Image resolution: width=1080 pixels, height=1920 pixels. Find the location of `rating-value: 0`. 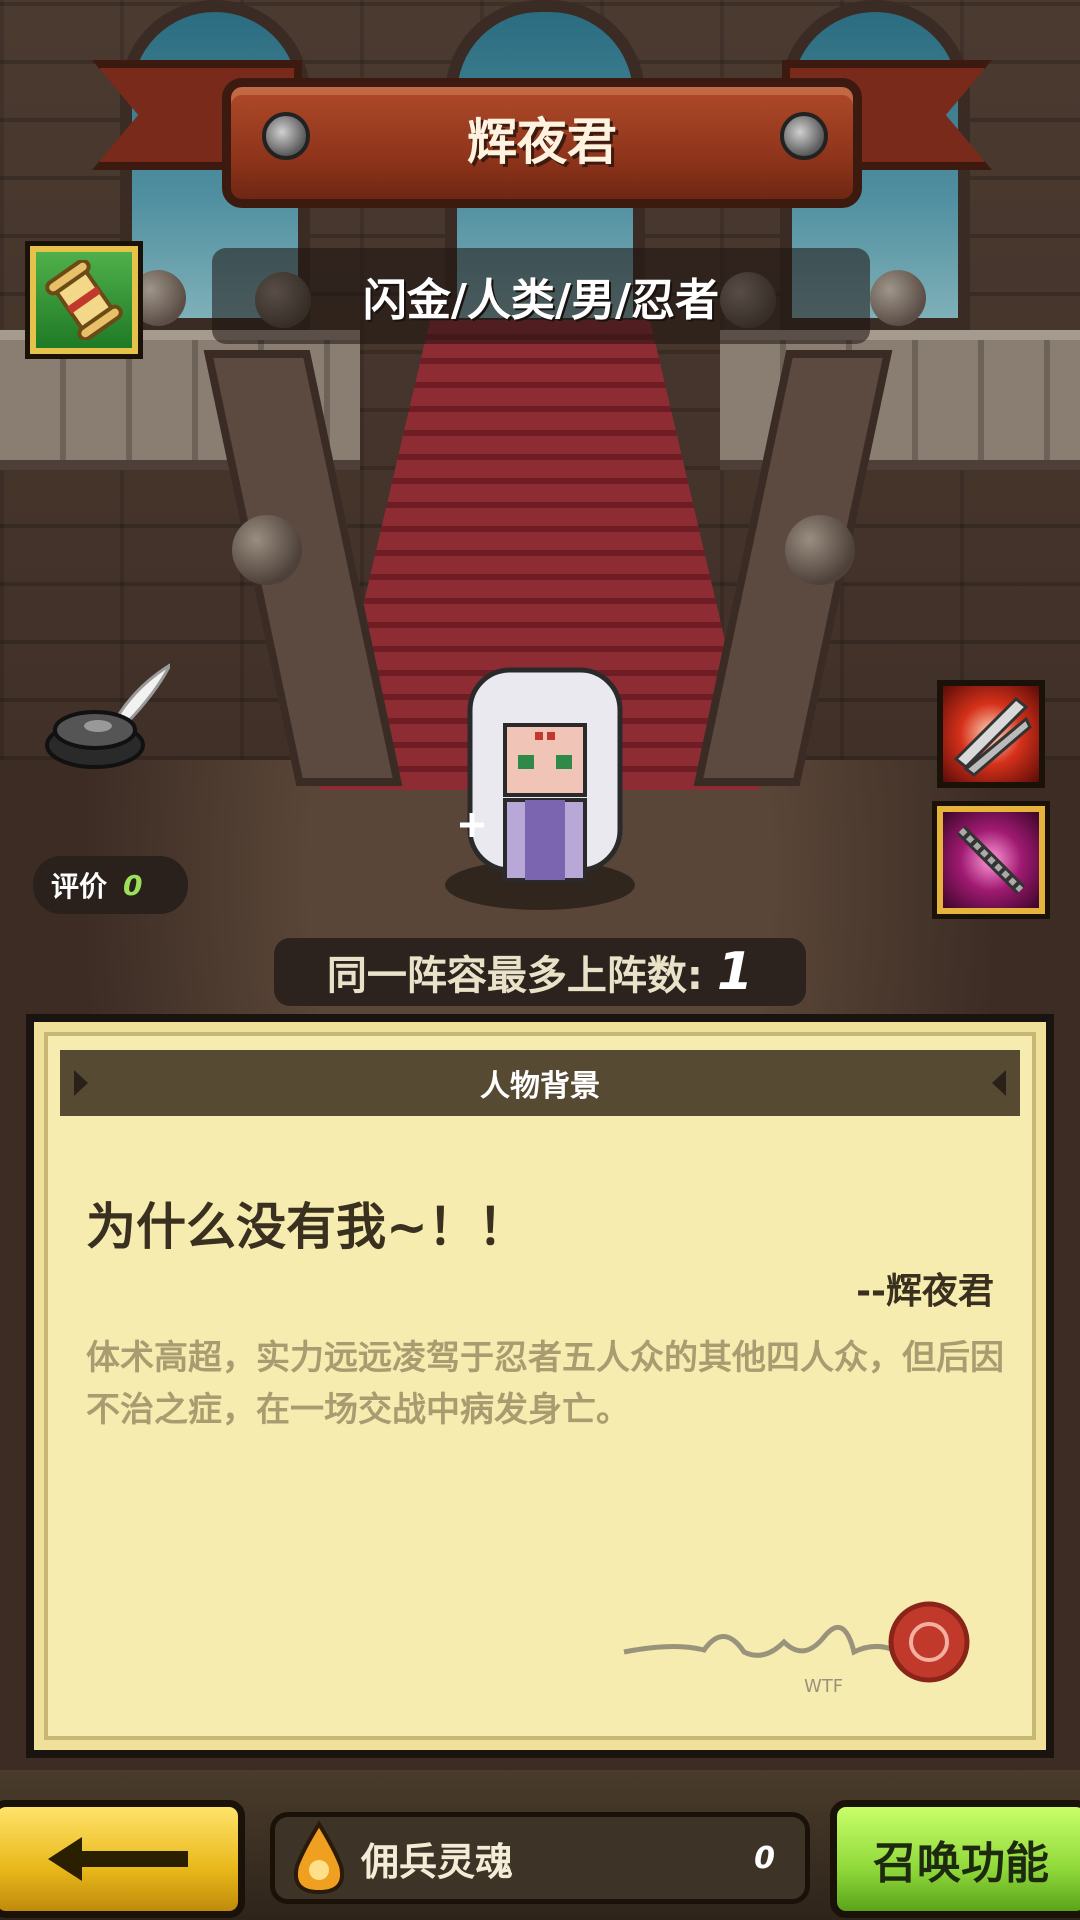

rating-value: 0 is located at coordinates (133, 885).